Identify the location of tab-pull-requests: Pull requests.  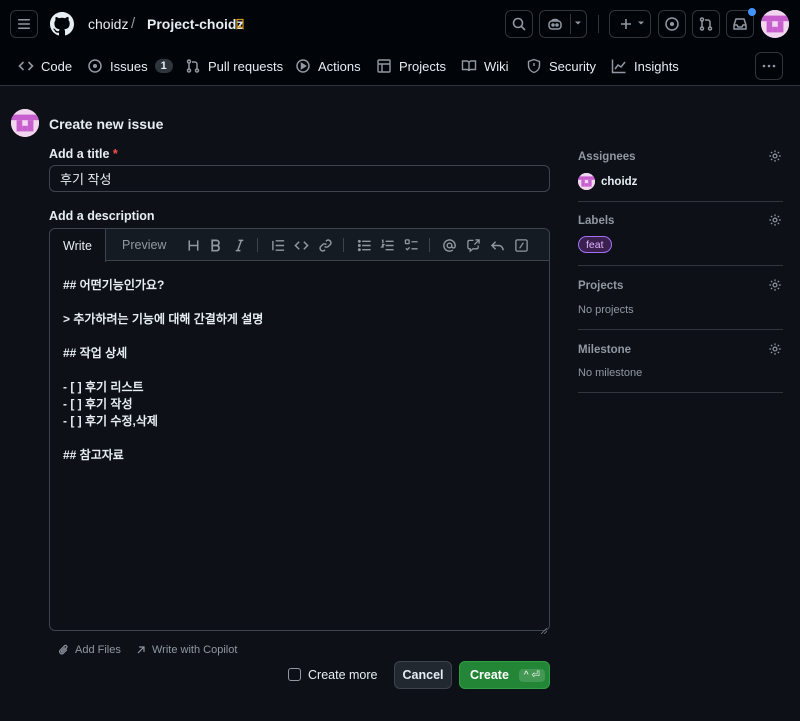
(234, 66).